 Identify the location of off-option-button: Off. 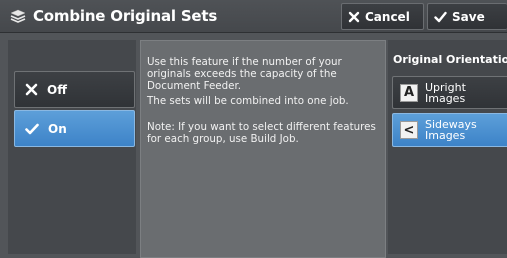
(74, 89).